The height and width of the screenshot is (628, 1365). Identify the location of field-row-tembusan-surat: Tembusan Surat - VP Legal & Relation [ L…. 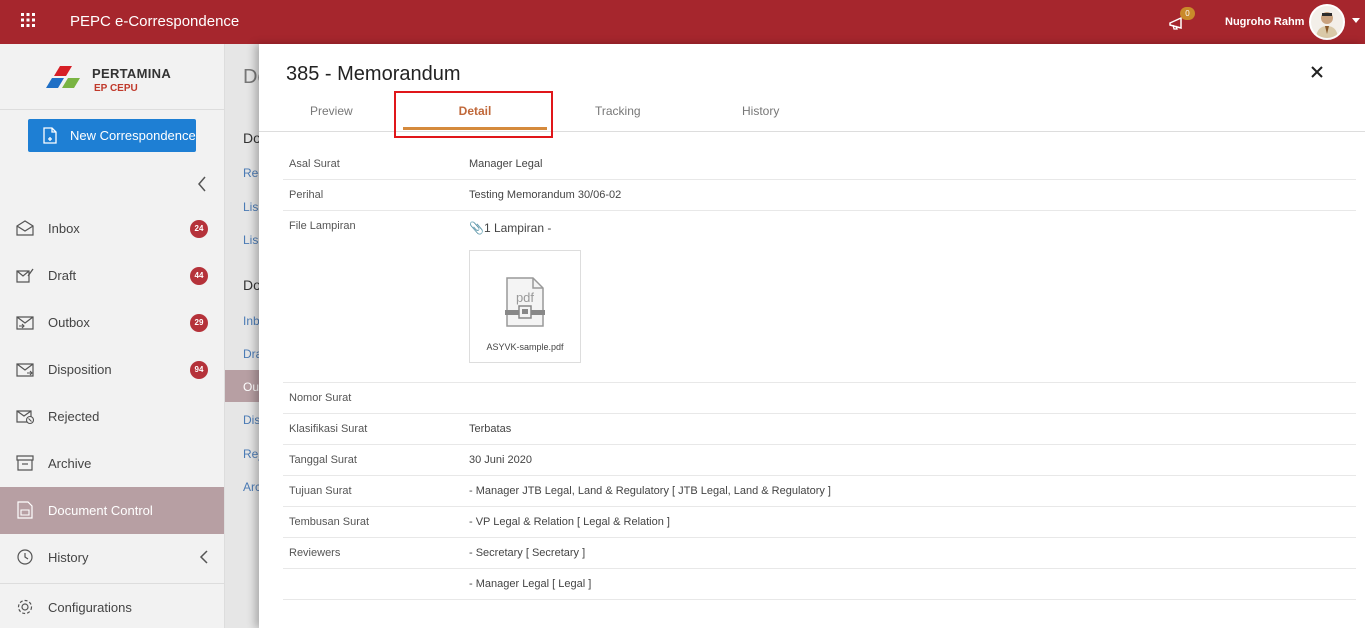
(819, 522).